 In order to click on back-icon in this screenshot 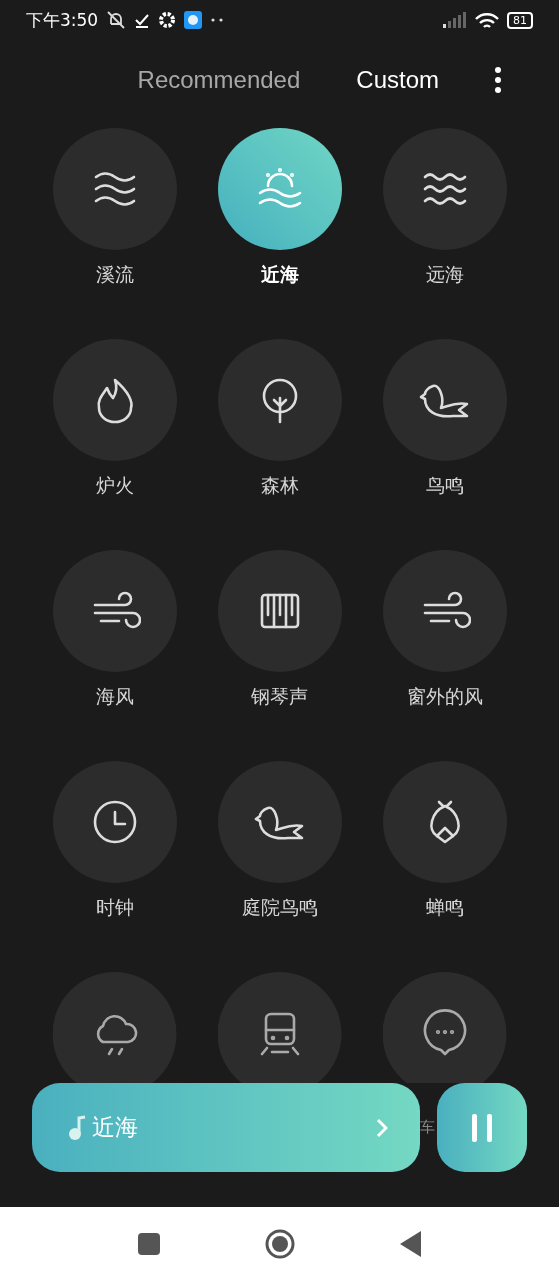, I will do `click(410, 1243)`.